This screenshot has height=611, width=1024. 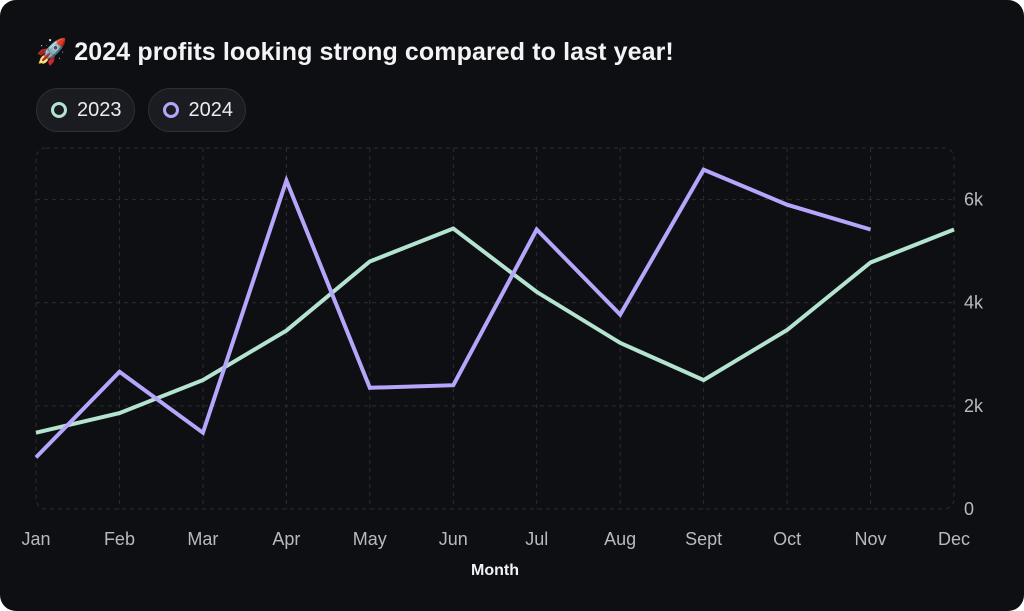 I want to click on x-tick-label: Jul, so click(x=536, y=539).